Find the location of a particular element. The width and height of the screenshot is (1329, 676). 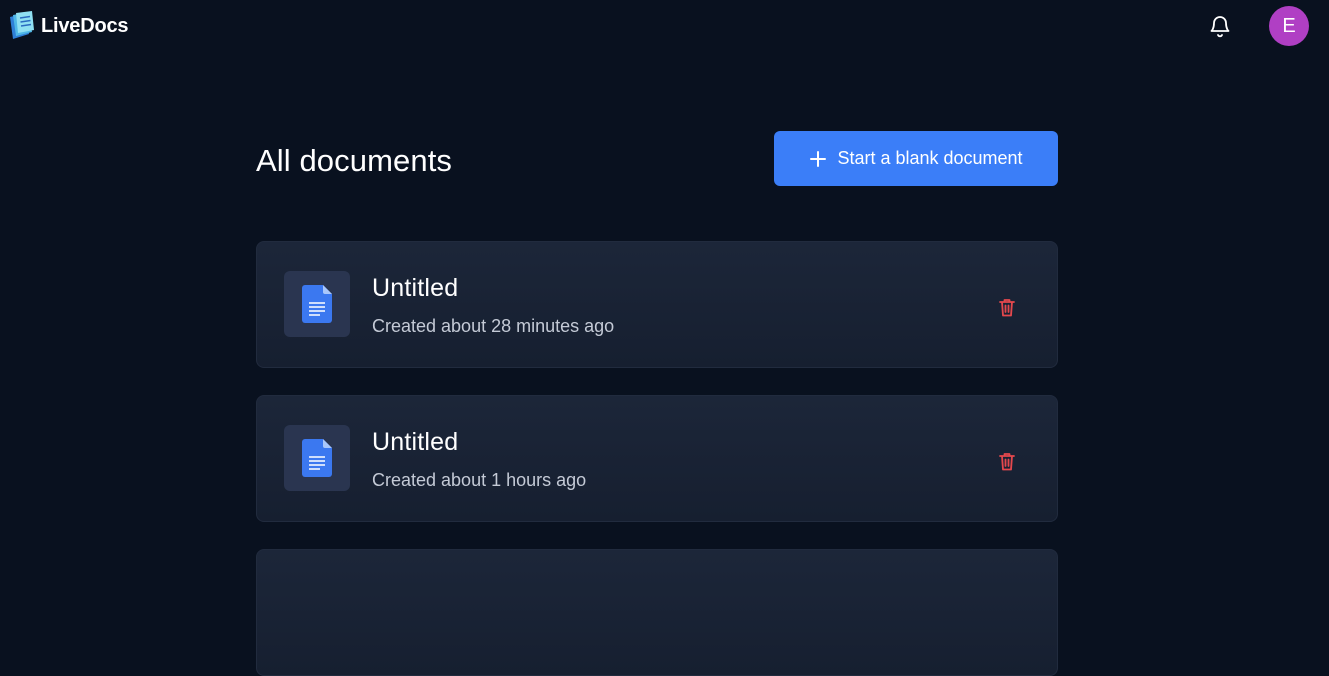

document-created-time: Created about 28 minutes ago is located at coordinates (493, 326).